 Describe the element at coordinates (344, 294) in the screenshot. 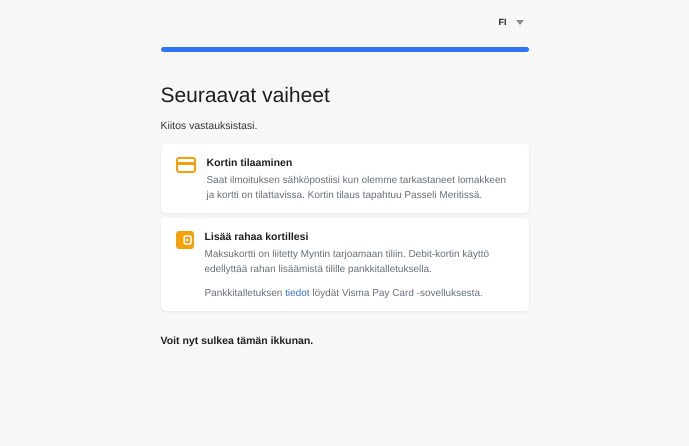

I see `card-text: Pankkitalletuksen tiedot löydät Visma Pay Card -sovelluksesta.` at that location.